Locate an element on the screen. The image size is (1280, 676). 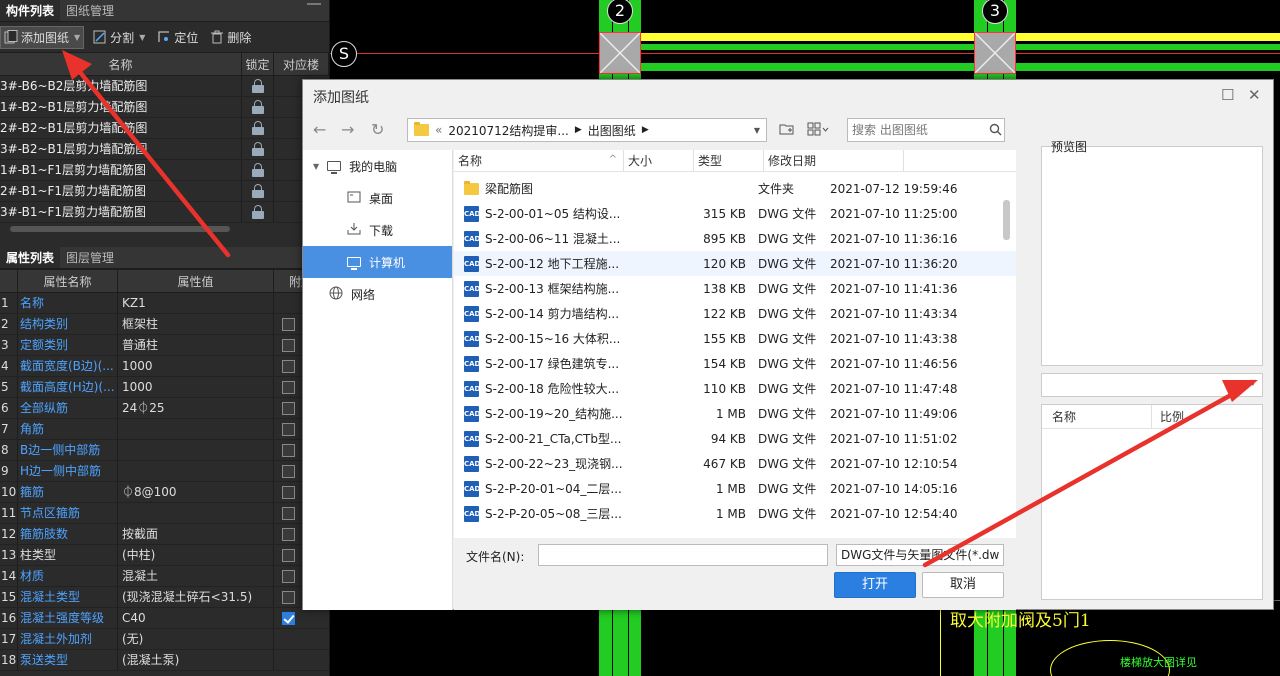
new-folder-icon is located at coordinates (787, 131).